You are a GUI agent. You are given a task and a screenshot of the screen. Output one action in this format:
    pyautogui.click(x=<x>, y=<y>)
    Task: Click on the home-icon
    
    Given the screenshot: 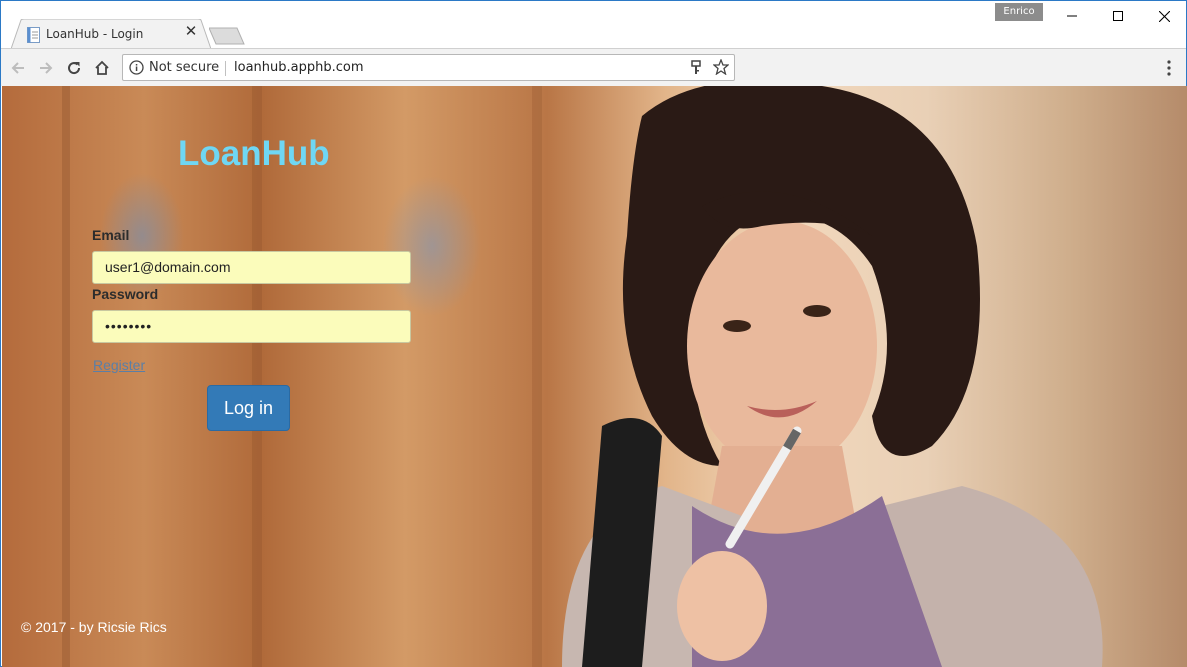 What is the action you would take?
    pyautogui.click(x=102, y=67)
    